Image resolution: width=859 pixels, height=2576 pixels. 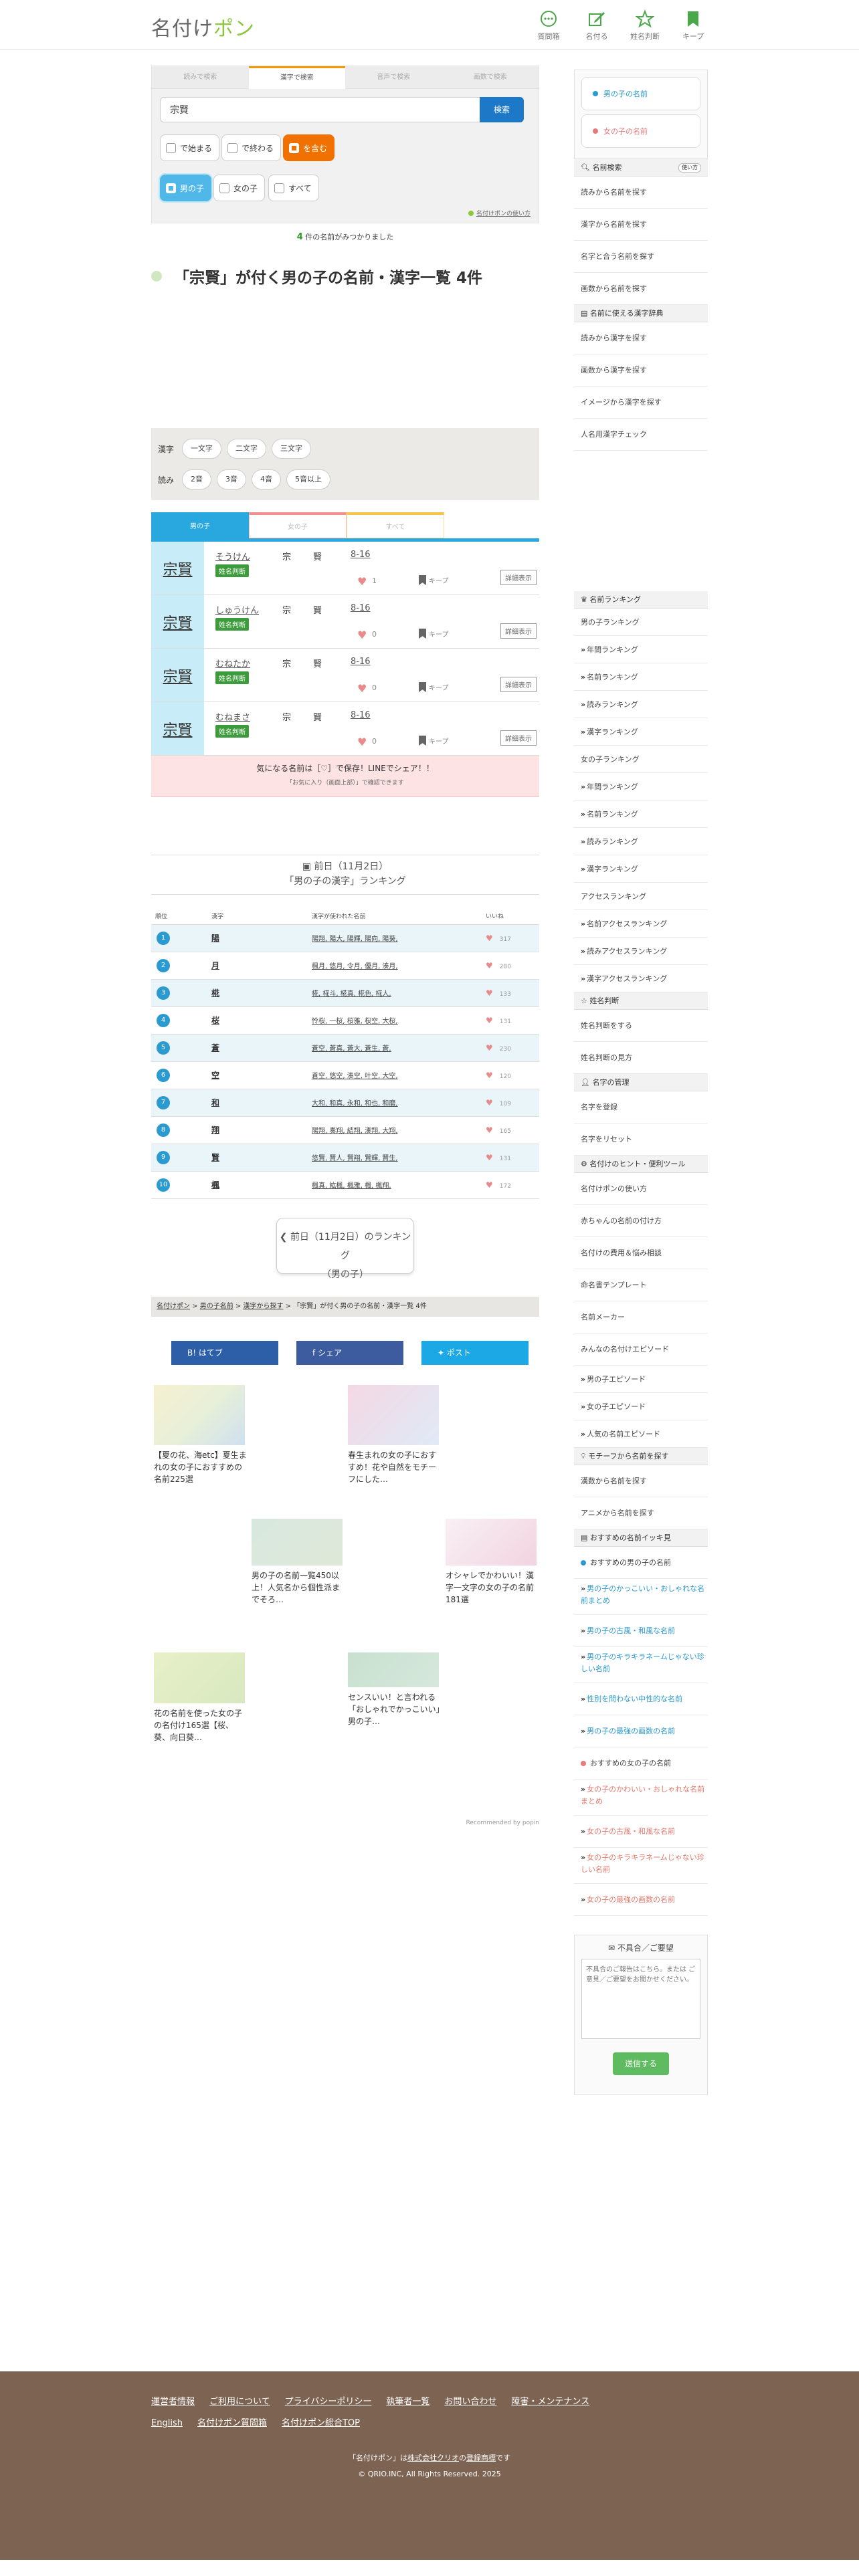 I want to click on footer-link: 名付けポン質問箱, so click(x=232, y=2423).